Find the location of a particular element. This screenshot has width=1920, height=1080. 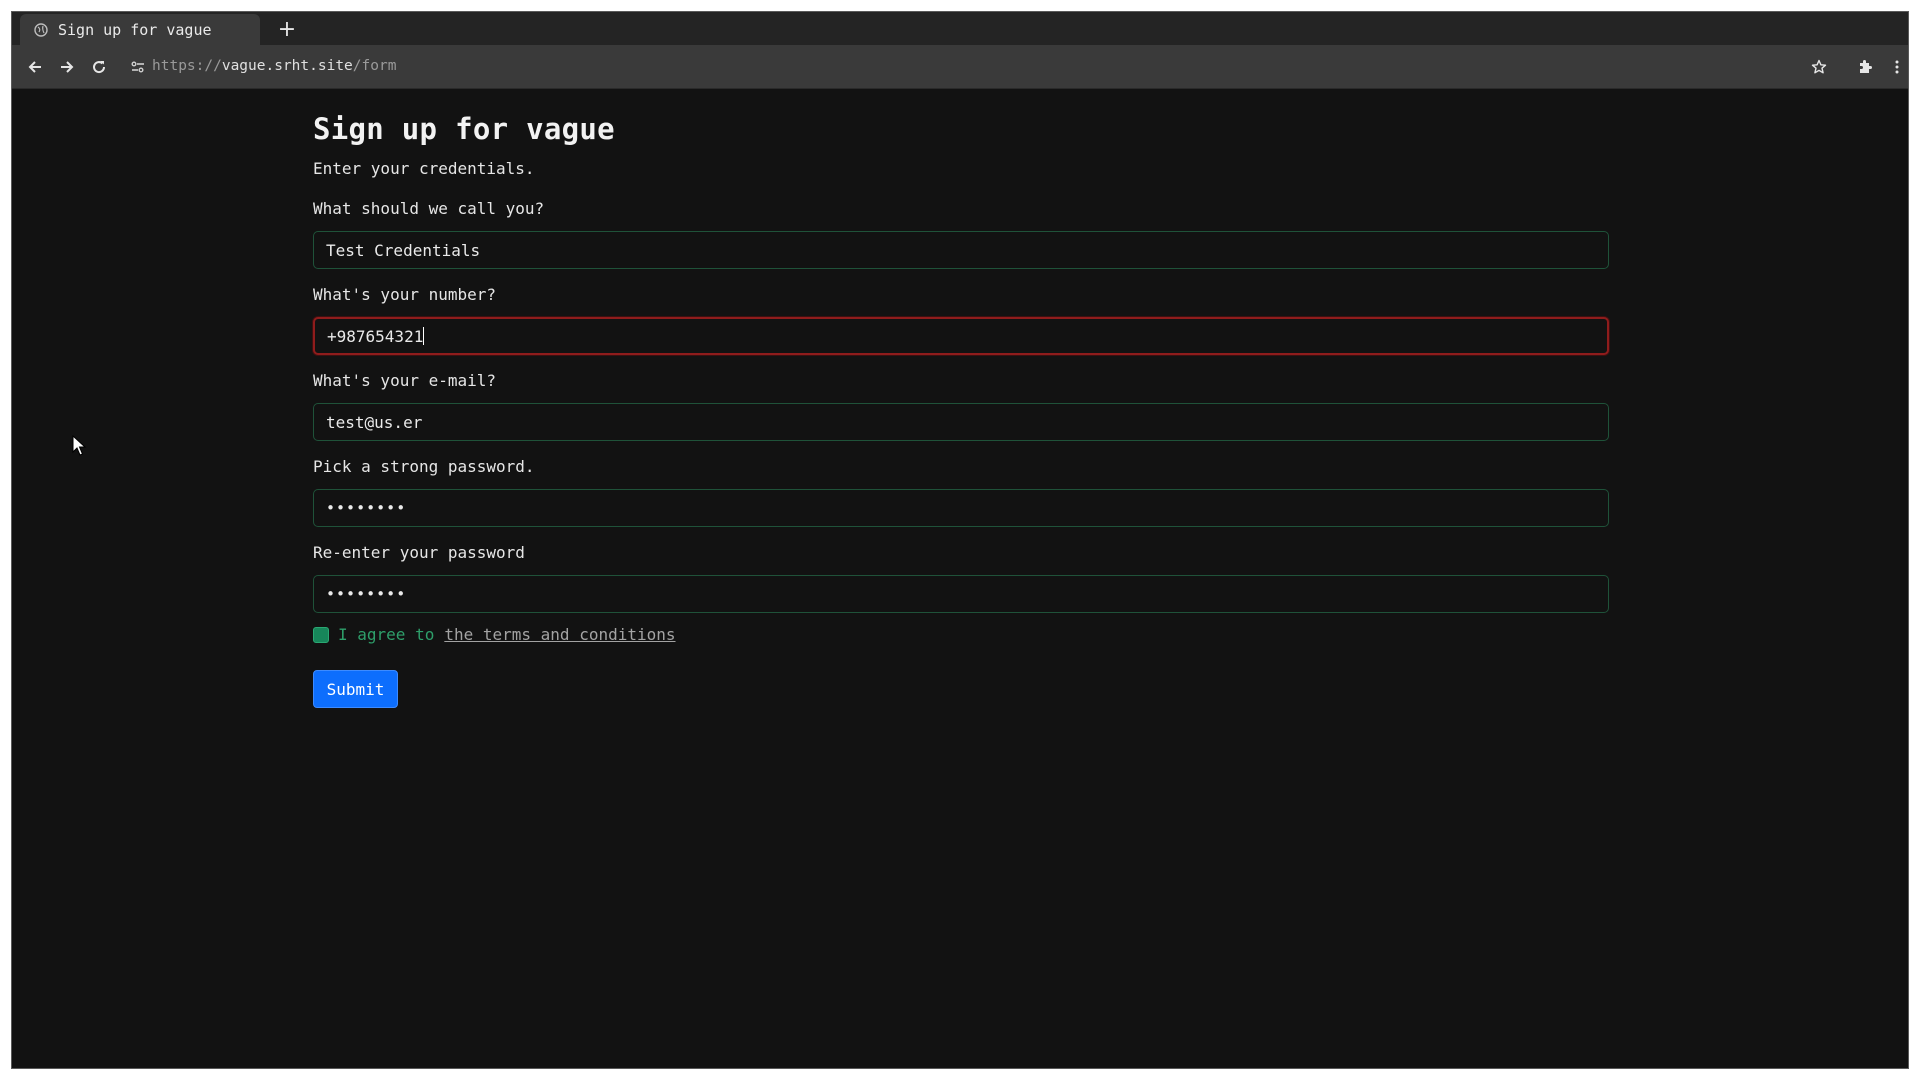

bookmark-button is located at coordinates (1819, 67).